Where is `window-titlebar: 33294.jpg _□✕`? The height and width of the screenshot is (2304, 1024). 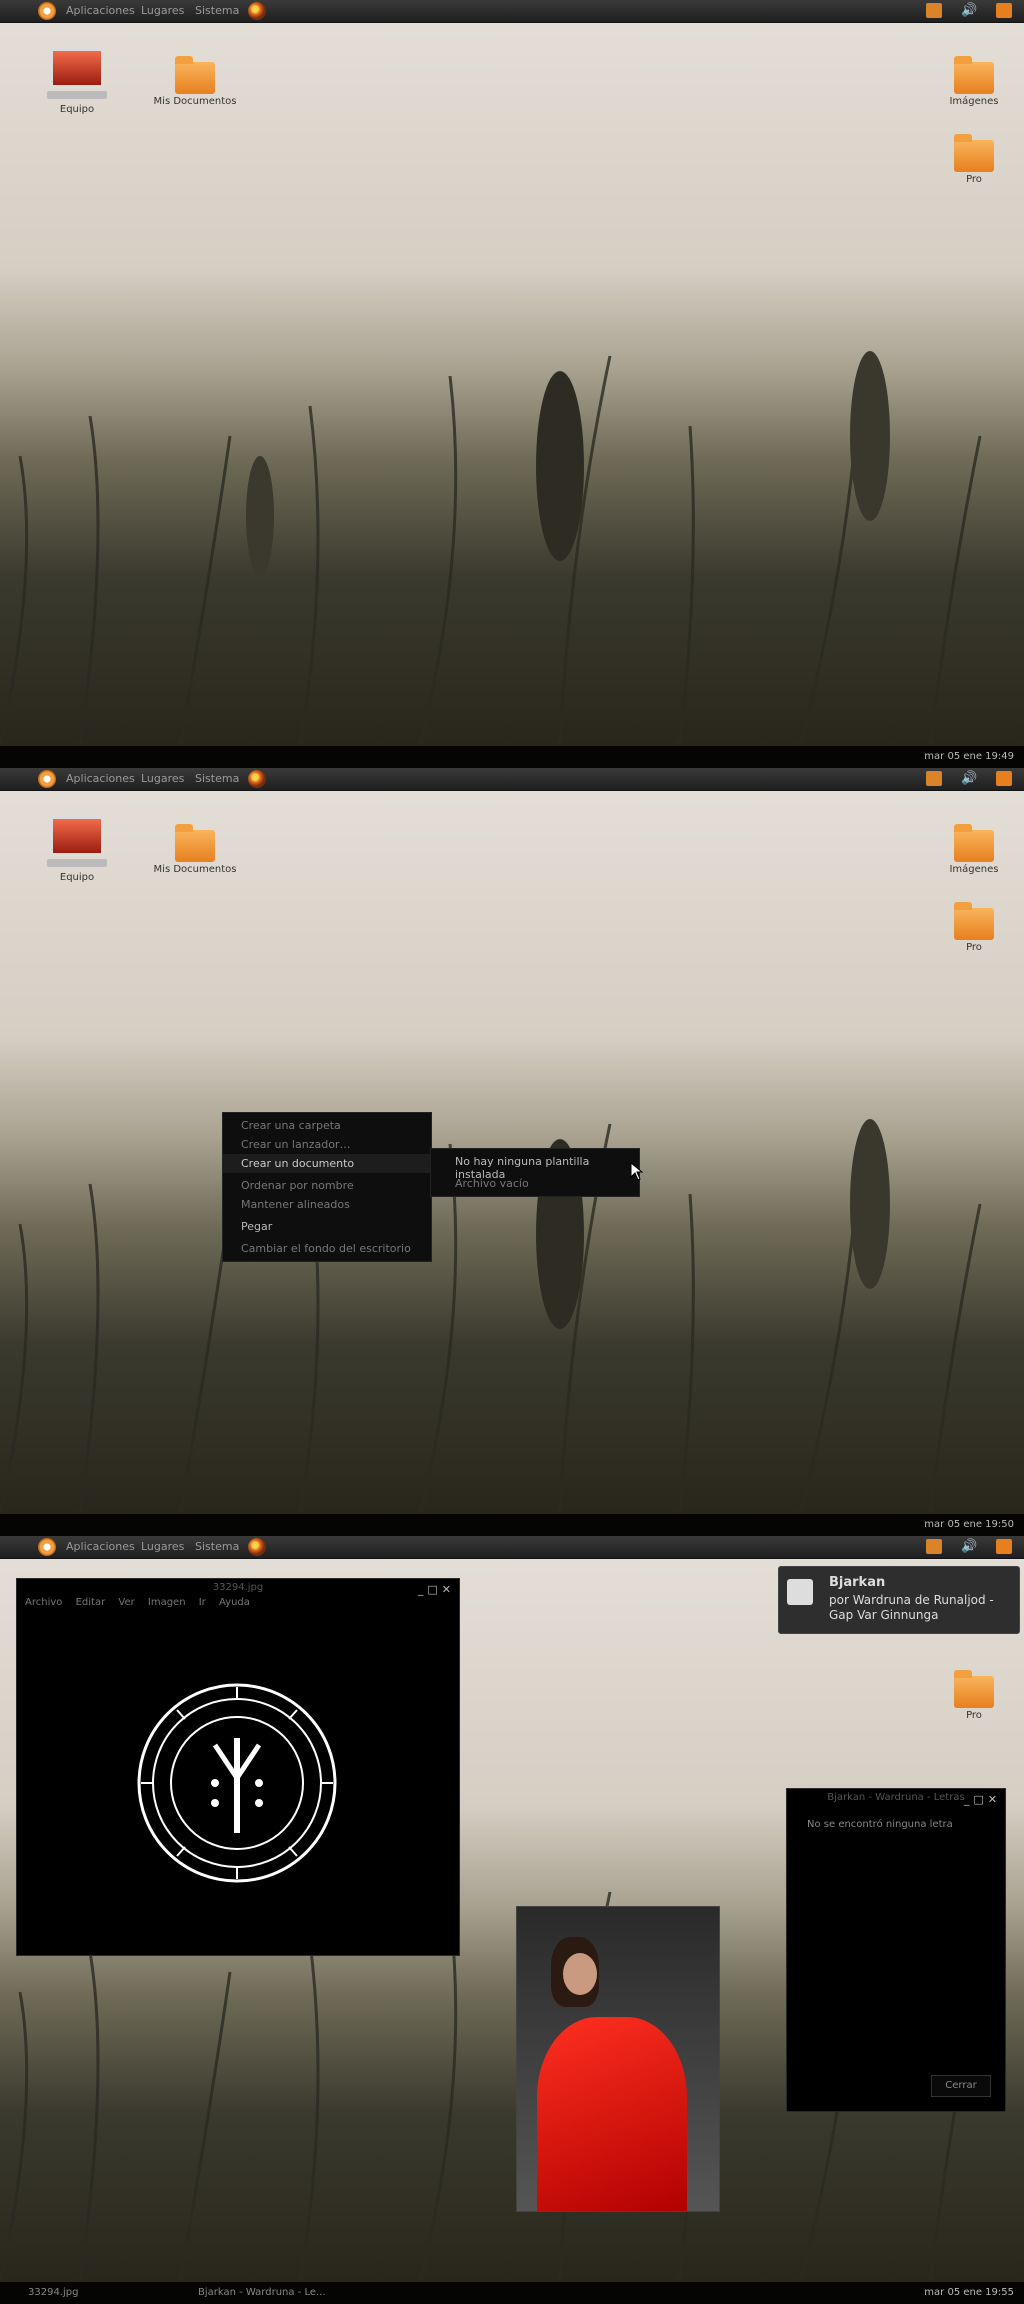
window-titlebar: 33294.jpg _□✕ is located at coordinates (238, 1588).